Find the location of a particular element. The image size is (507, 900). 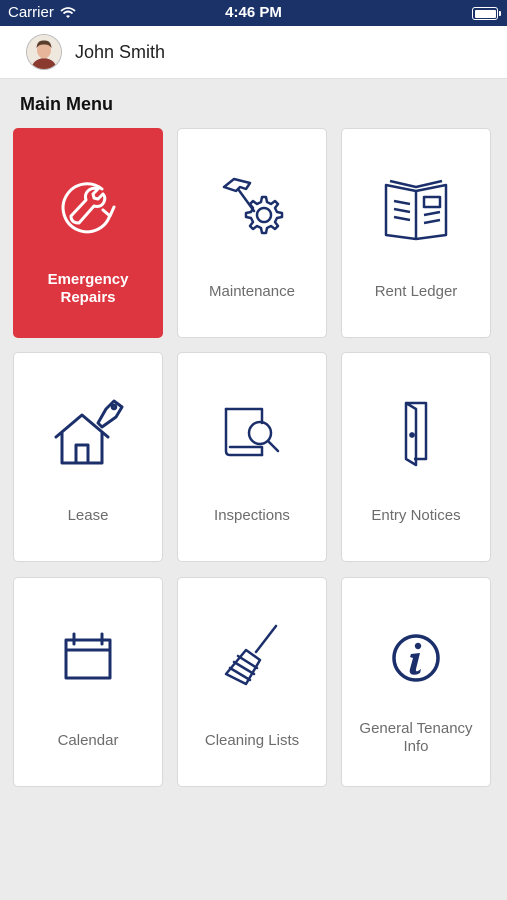

clock: 4:46 PM is located at coordinates (253, 12).